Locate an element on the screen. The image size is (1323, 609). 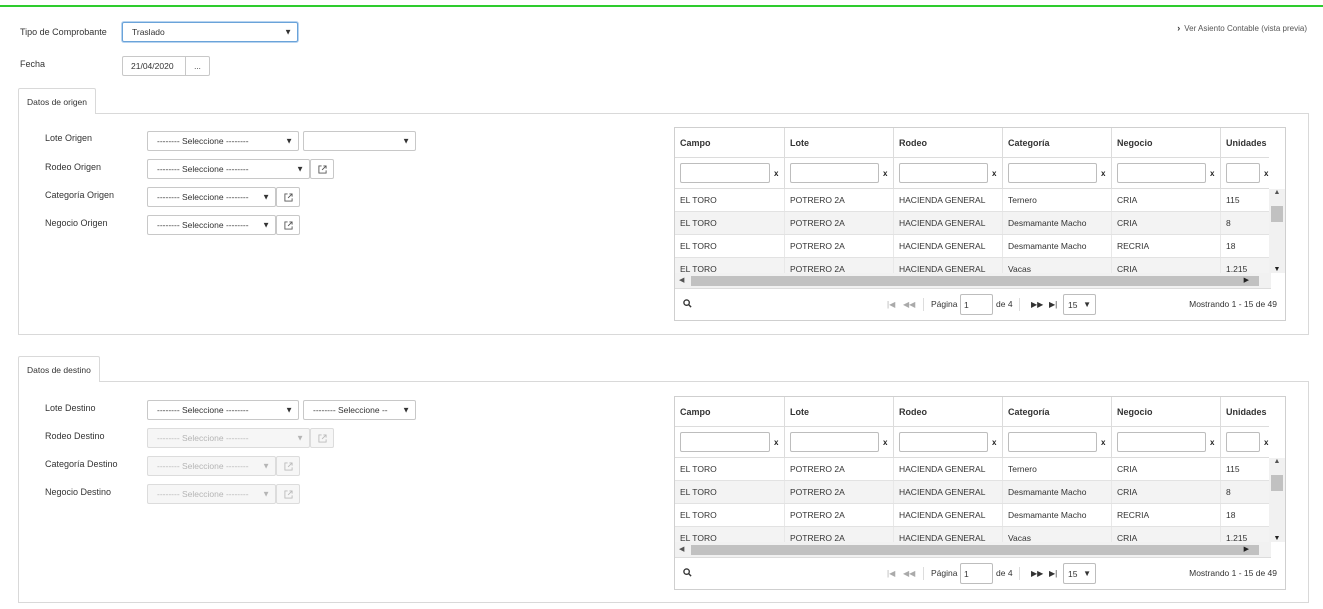
lote-destino-select: -------- Seleccione -------- ▼ is located at coordinates (223, 410).